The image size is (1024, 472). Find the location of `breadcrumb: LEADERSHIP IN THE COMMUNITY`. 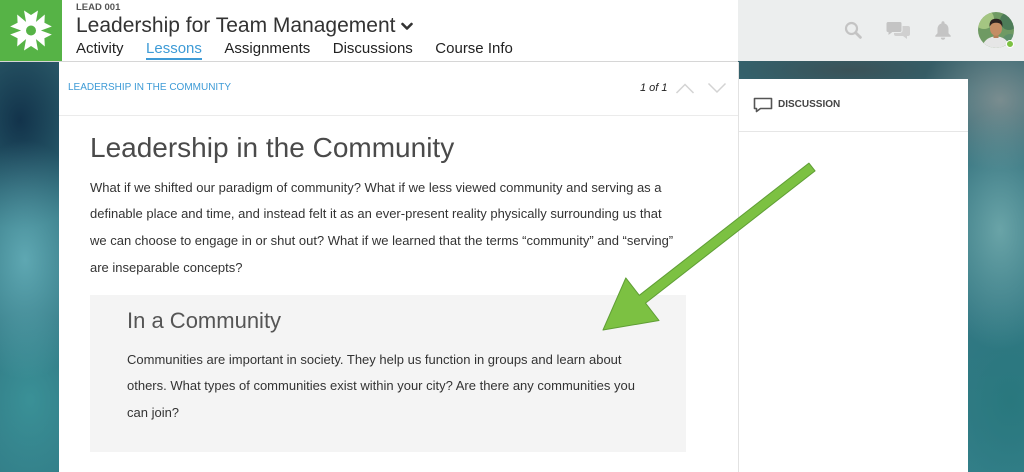

breadcrumb: LEADERSHIP IN THE COMMUNITY is located at coordinates (149, 88).